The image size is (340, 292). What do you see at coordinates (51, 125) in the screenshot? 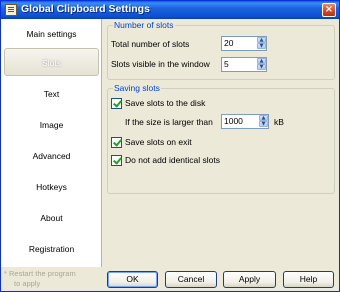
I see `sidebar-item-image: Image` at bounding box center [51, 125].